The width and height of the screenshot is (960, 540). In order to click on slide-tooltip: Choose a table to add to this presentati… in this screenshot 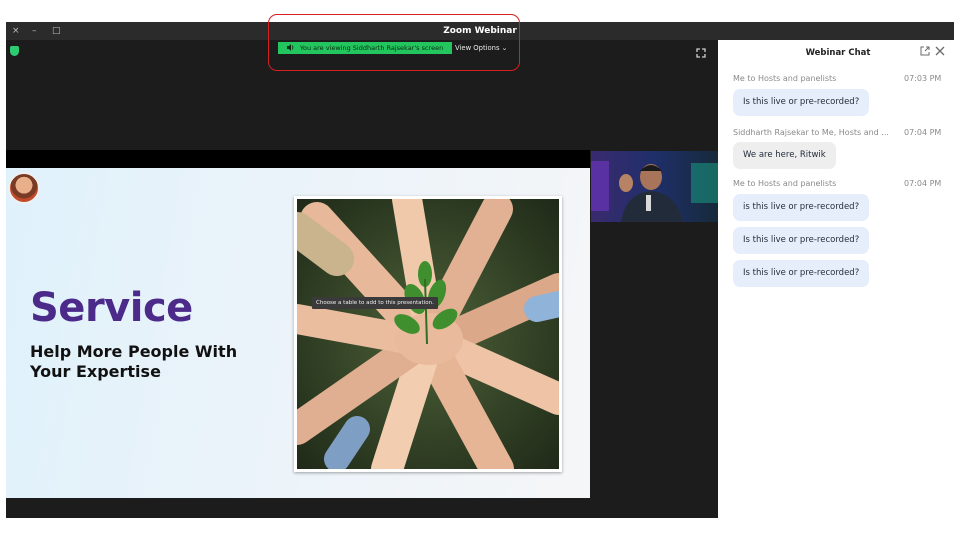, I will do `click(375, 303)`.